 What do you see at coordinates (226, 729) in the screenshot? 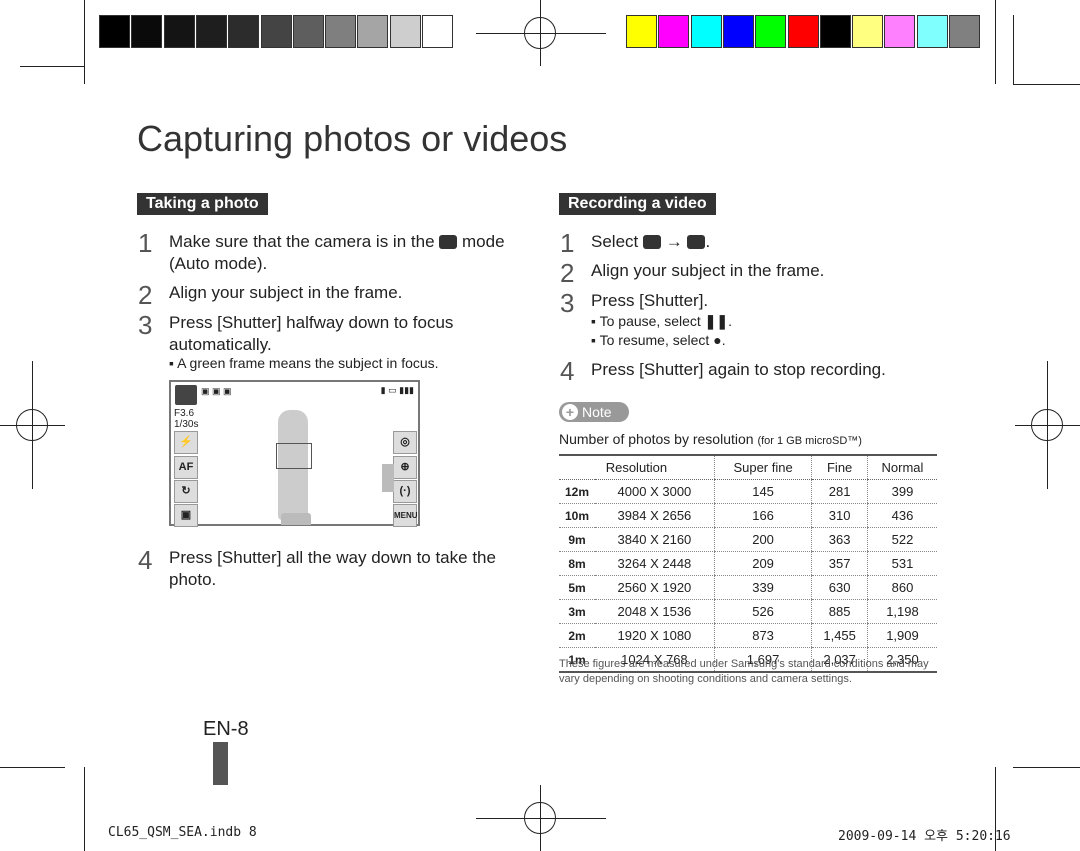
I see `page-number: EN-8` at bounding box center [226, 729].